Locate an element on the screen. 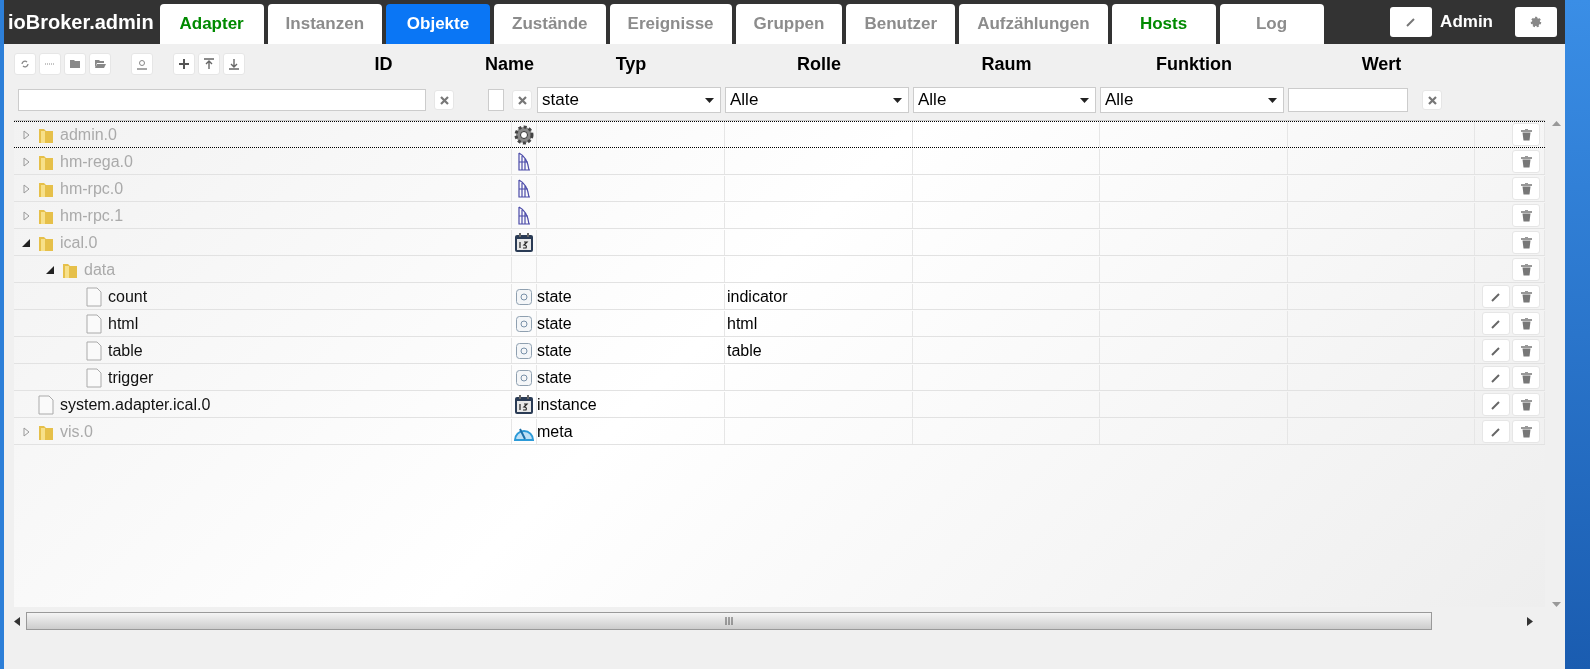 The image size is (1590, 669). tree-row: html state html is located at coordinates (779, 323).